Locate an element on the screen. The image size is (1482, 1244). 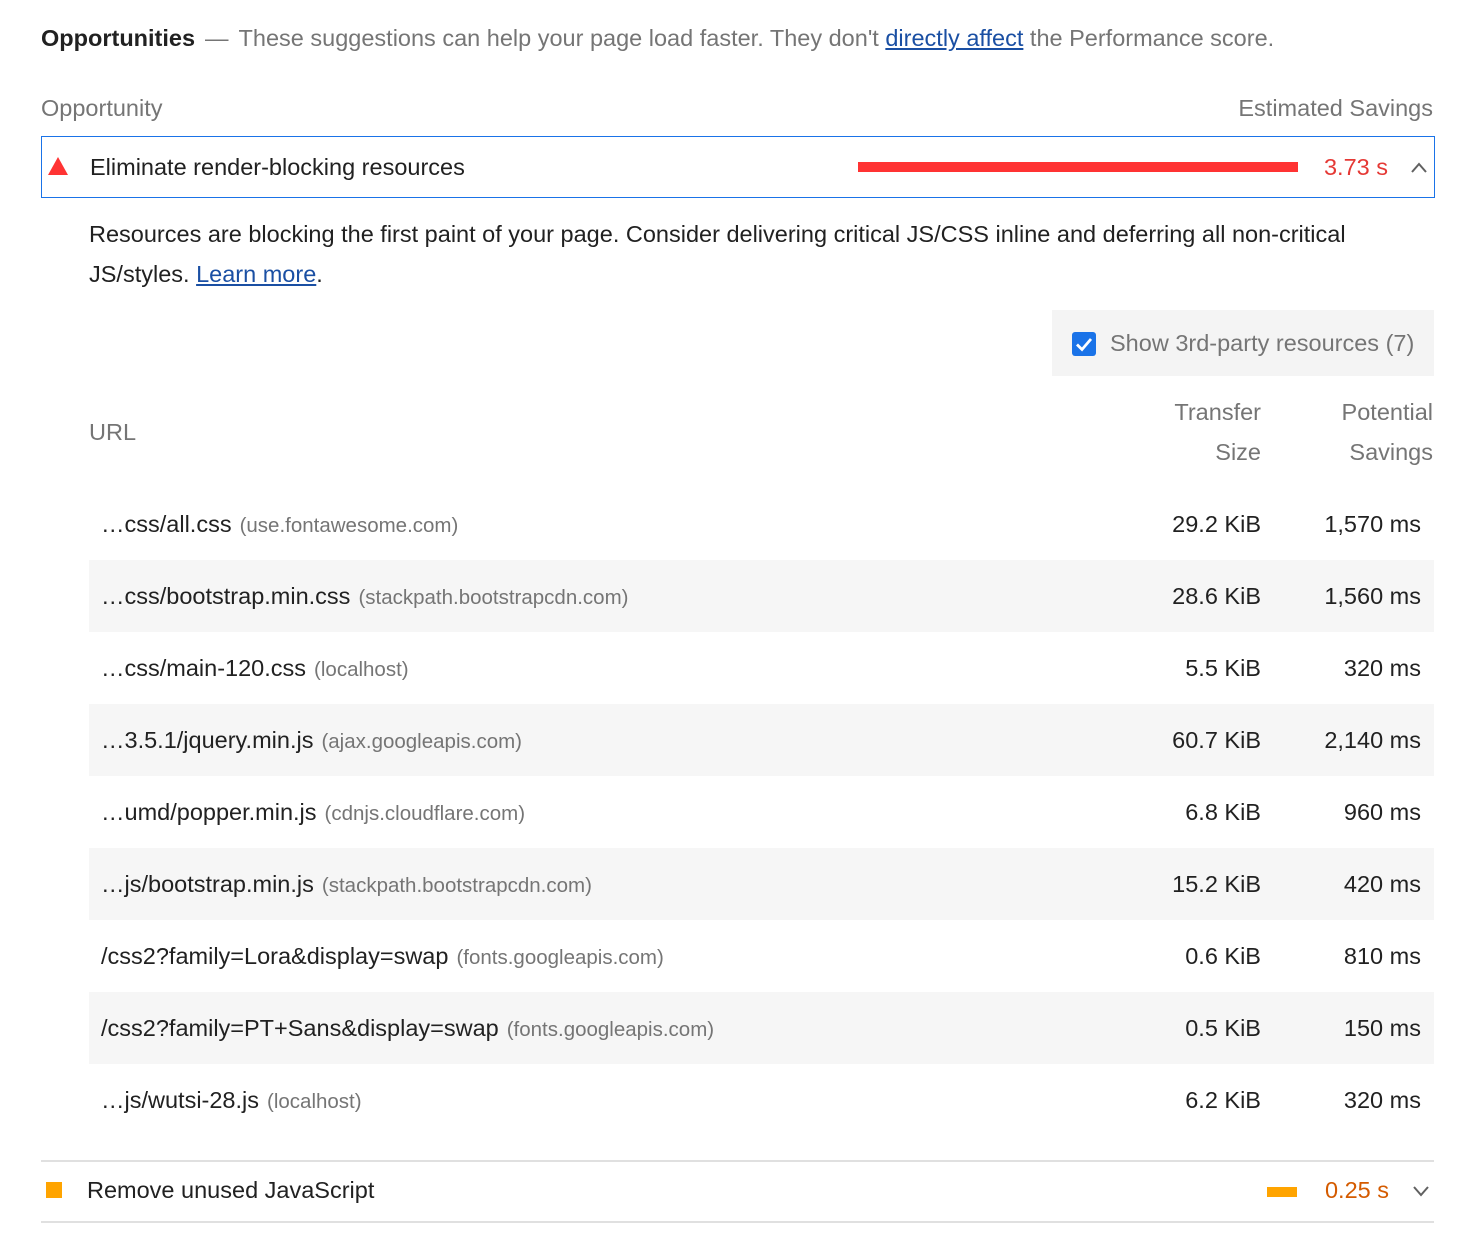
resource-url: …css/all.css (use.fontawesome.com) is located at coordinates (279, 525).